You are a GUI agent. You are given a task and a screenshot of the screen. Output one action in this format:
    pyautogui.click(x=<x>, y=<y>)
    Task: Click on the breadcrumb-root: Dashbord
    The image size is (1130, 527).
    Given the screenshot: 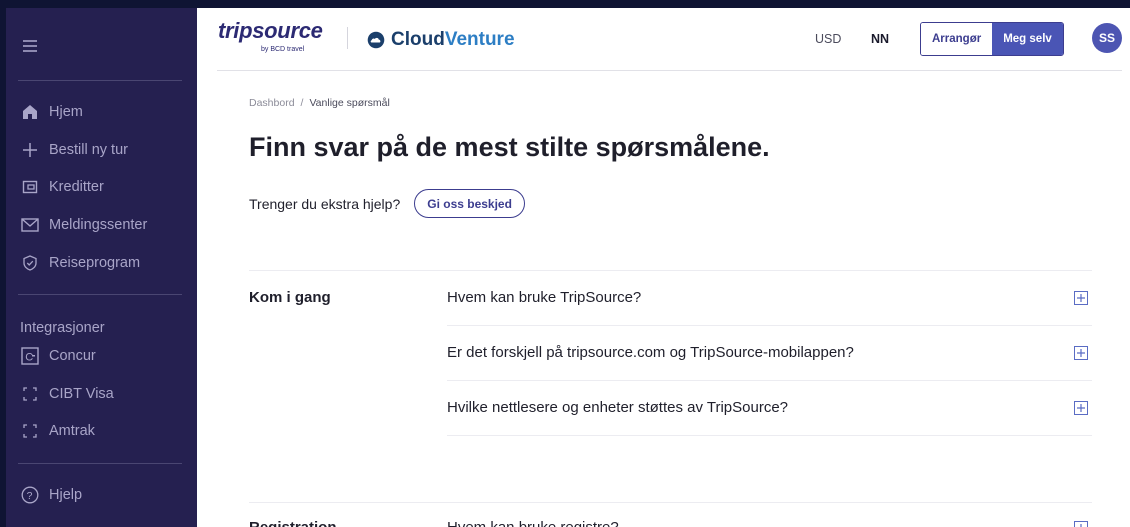 What is the action you would take?
    pyautogui.click(x=272, y=103)
    